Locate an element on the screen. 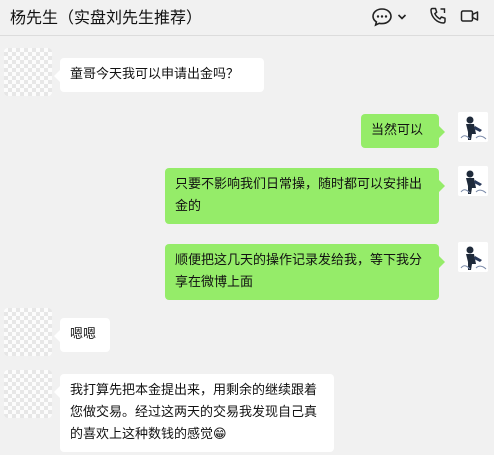 This screenshot has width=494, height=455. incoming-message: 童哥今天我可以申请出金吗？ is located at coordinates (159, 75).